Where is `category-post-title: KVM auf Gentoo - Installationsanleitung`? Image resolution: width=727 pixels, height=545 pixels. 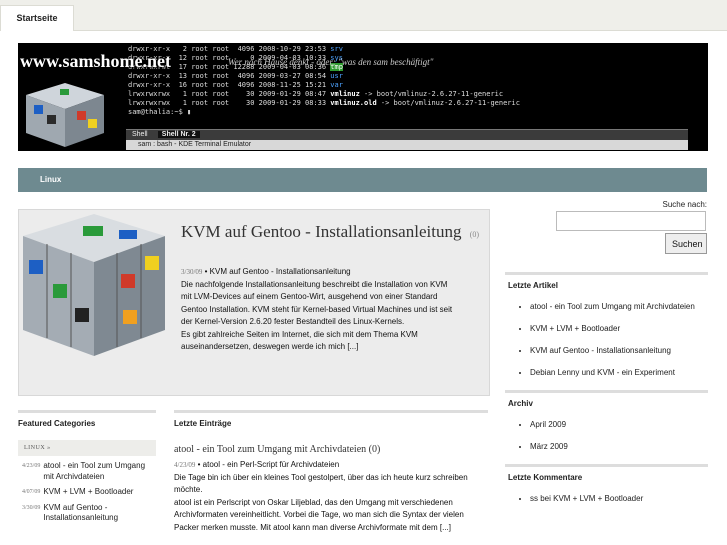
category-post-title: KVM auf Gentoo - Installationsanleitung is located at coordinates (97, 513).